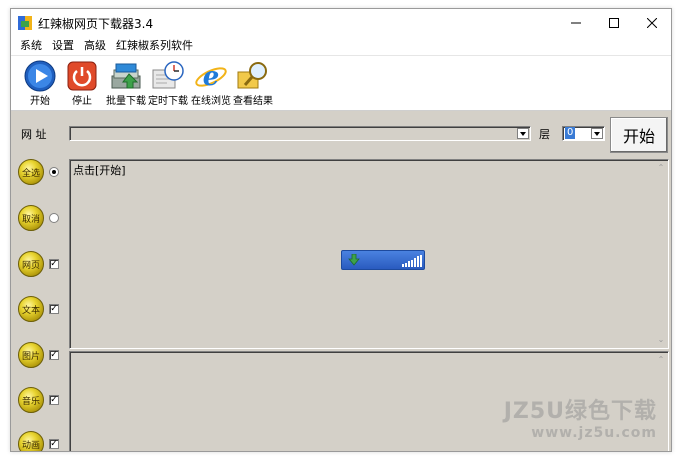 The width and height of the screenshot is (683, 460). Describe the element at coordinates (54, 264) in the screenshot. I see `webpage-checkbox: ✓` at that location.